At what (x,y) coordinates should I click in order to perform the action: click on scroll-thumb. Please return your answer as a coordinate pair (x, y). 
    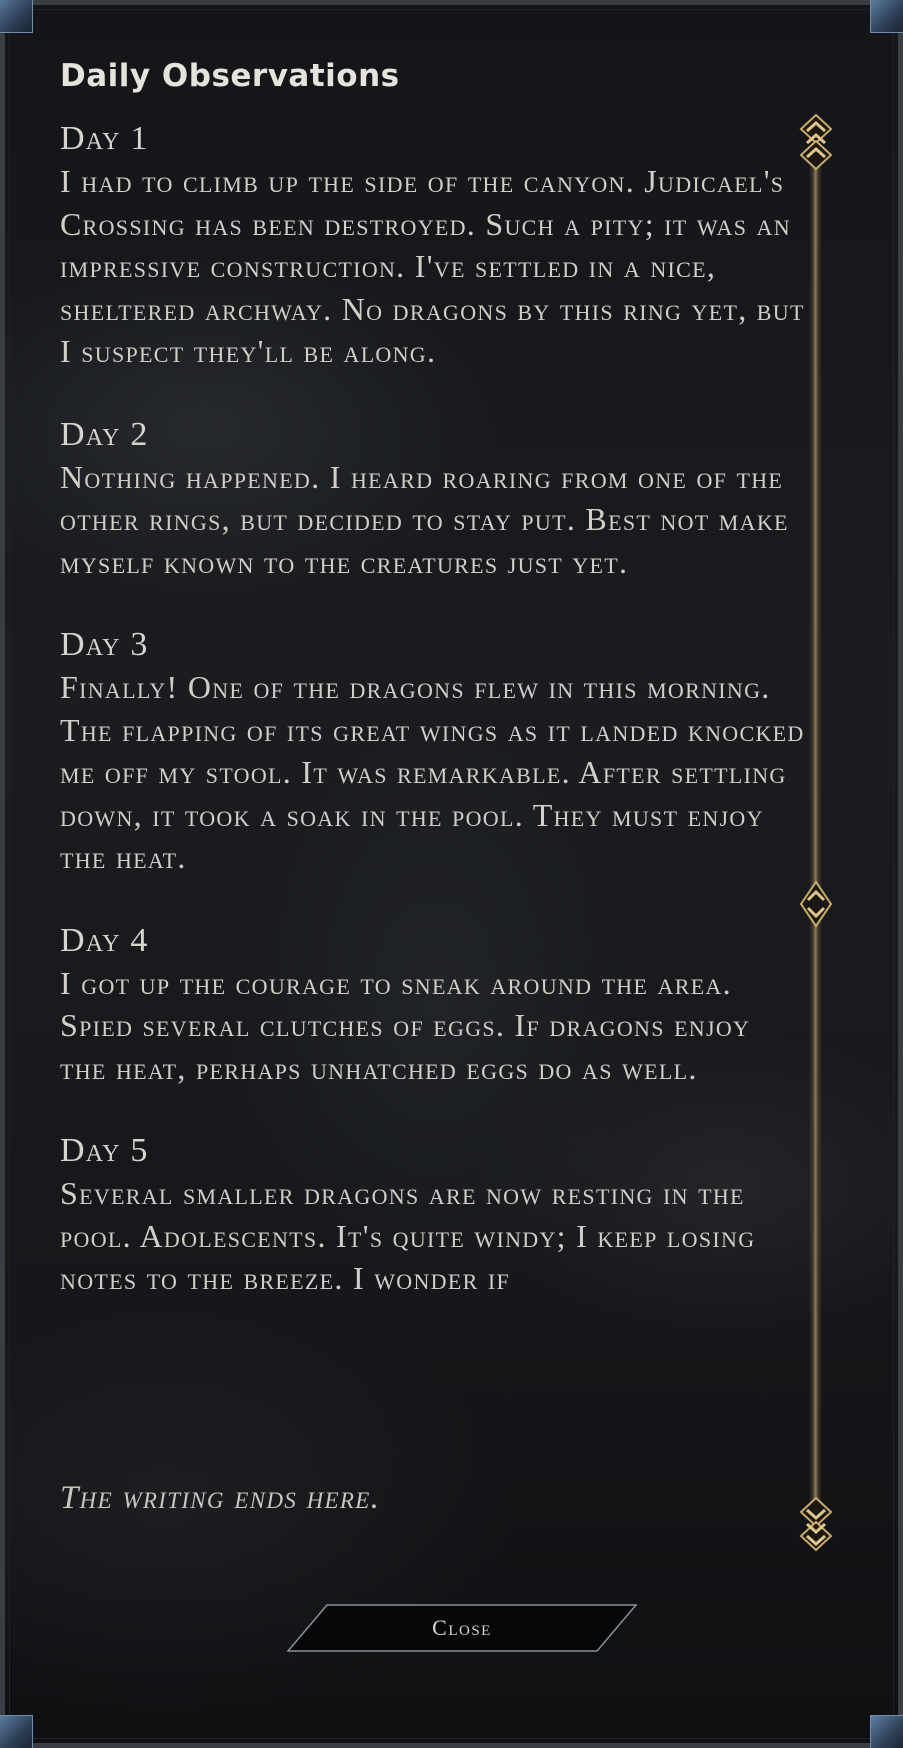
    Looking at the image, I should click on (816, 904).